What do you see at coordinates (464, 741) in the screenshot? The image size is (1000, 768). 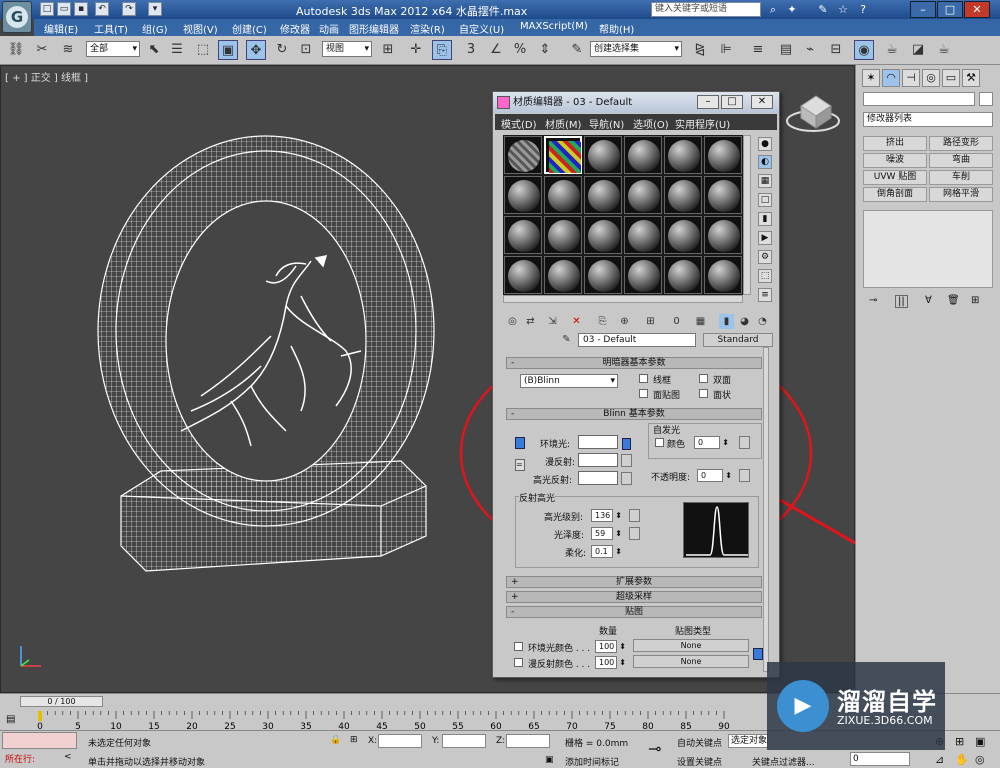 I see `y-coord-field` at bounding box center [464, 741].